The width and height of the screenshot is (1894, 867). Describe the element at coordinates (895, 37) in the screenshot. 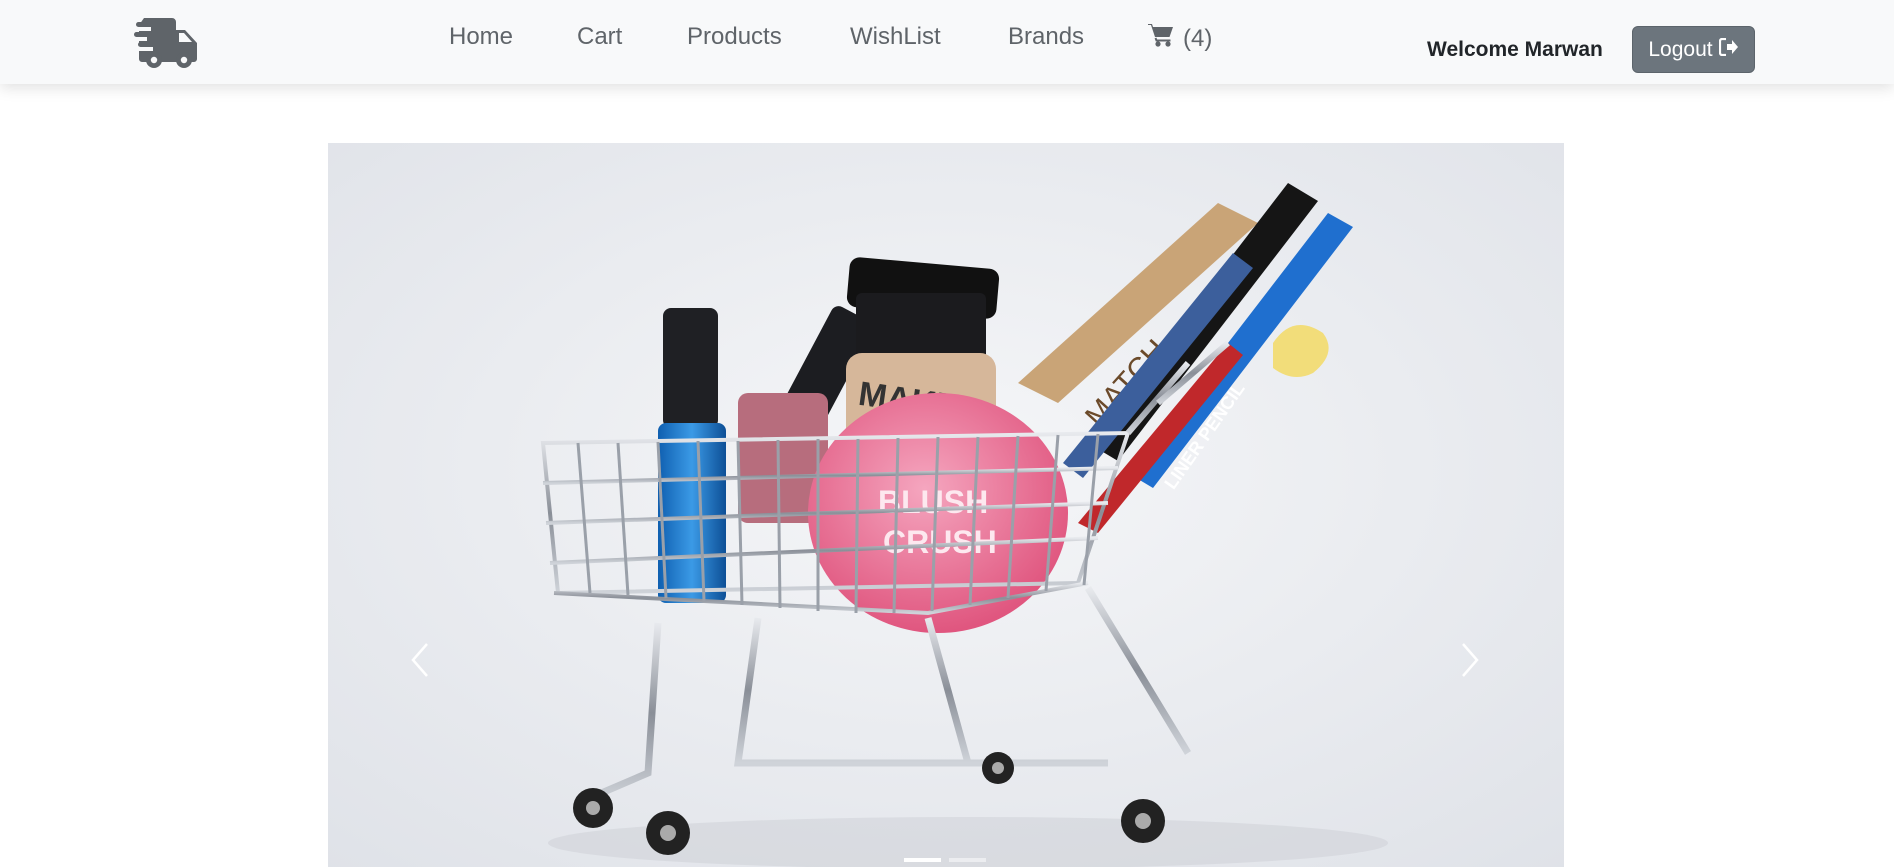

I see `nav-wishlist: WishList` at that location.